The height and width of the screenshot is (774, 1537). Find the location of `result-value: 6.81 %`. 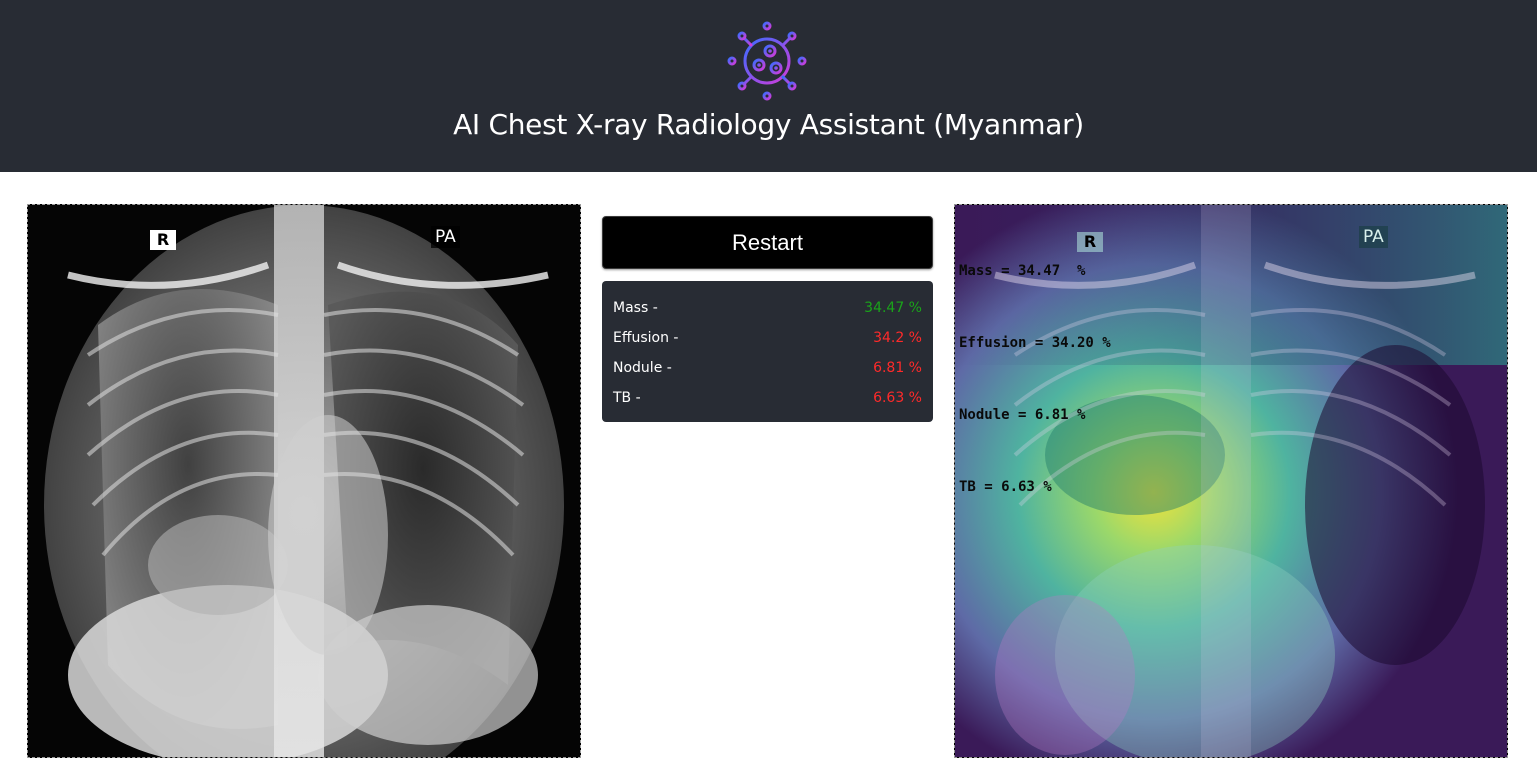

result-value: 6.81 % is located at coordinates (897, 368).